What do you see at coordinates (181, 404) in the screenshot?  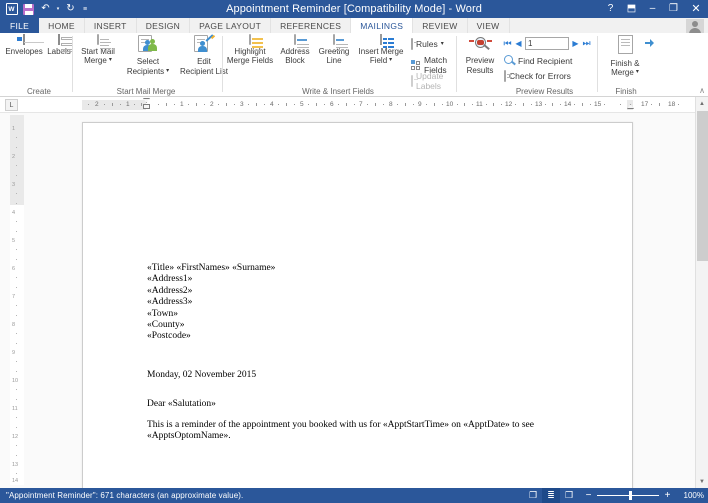 I see `document-salutation: Dear «Salutation»` at bounding box center [181, 404].